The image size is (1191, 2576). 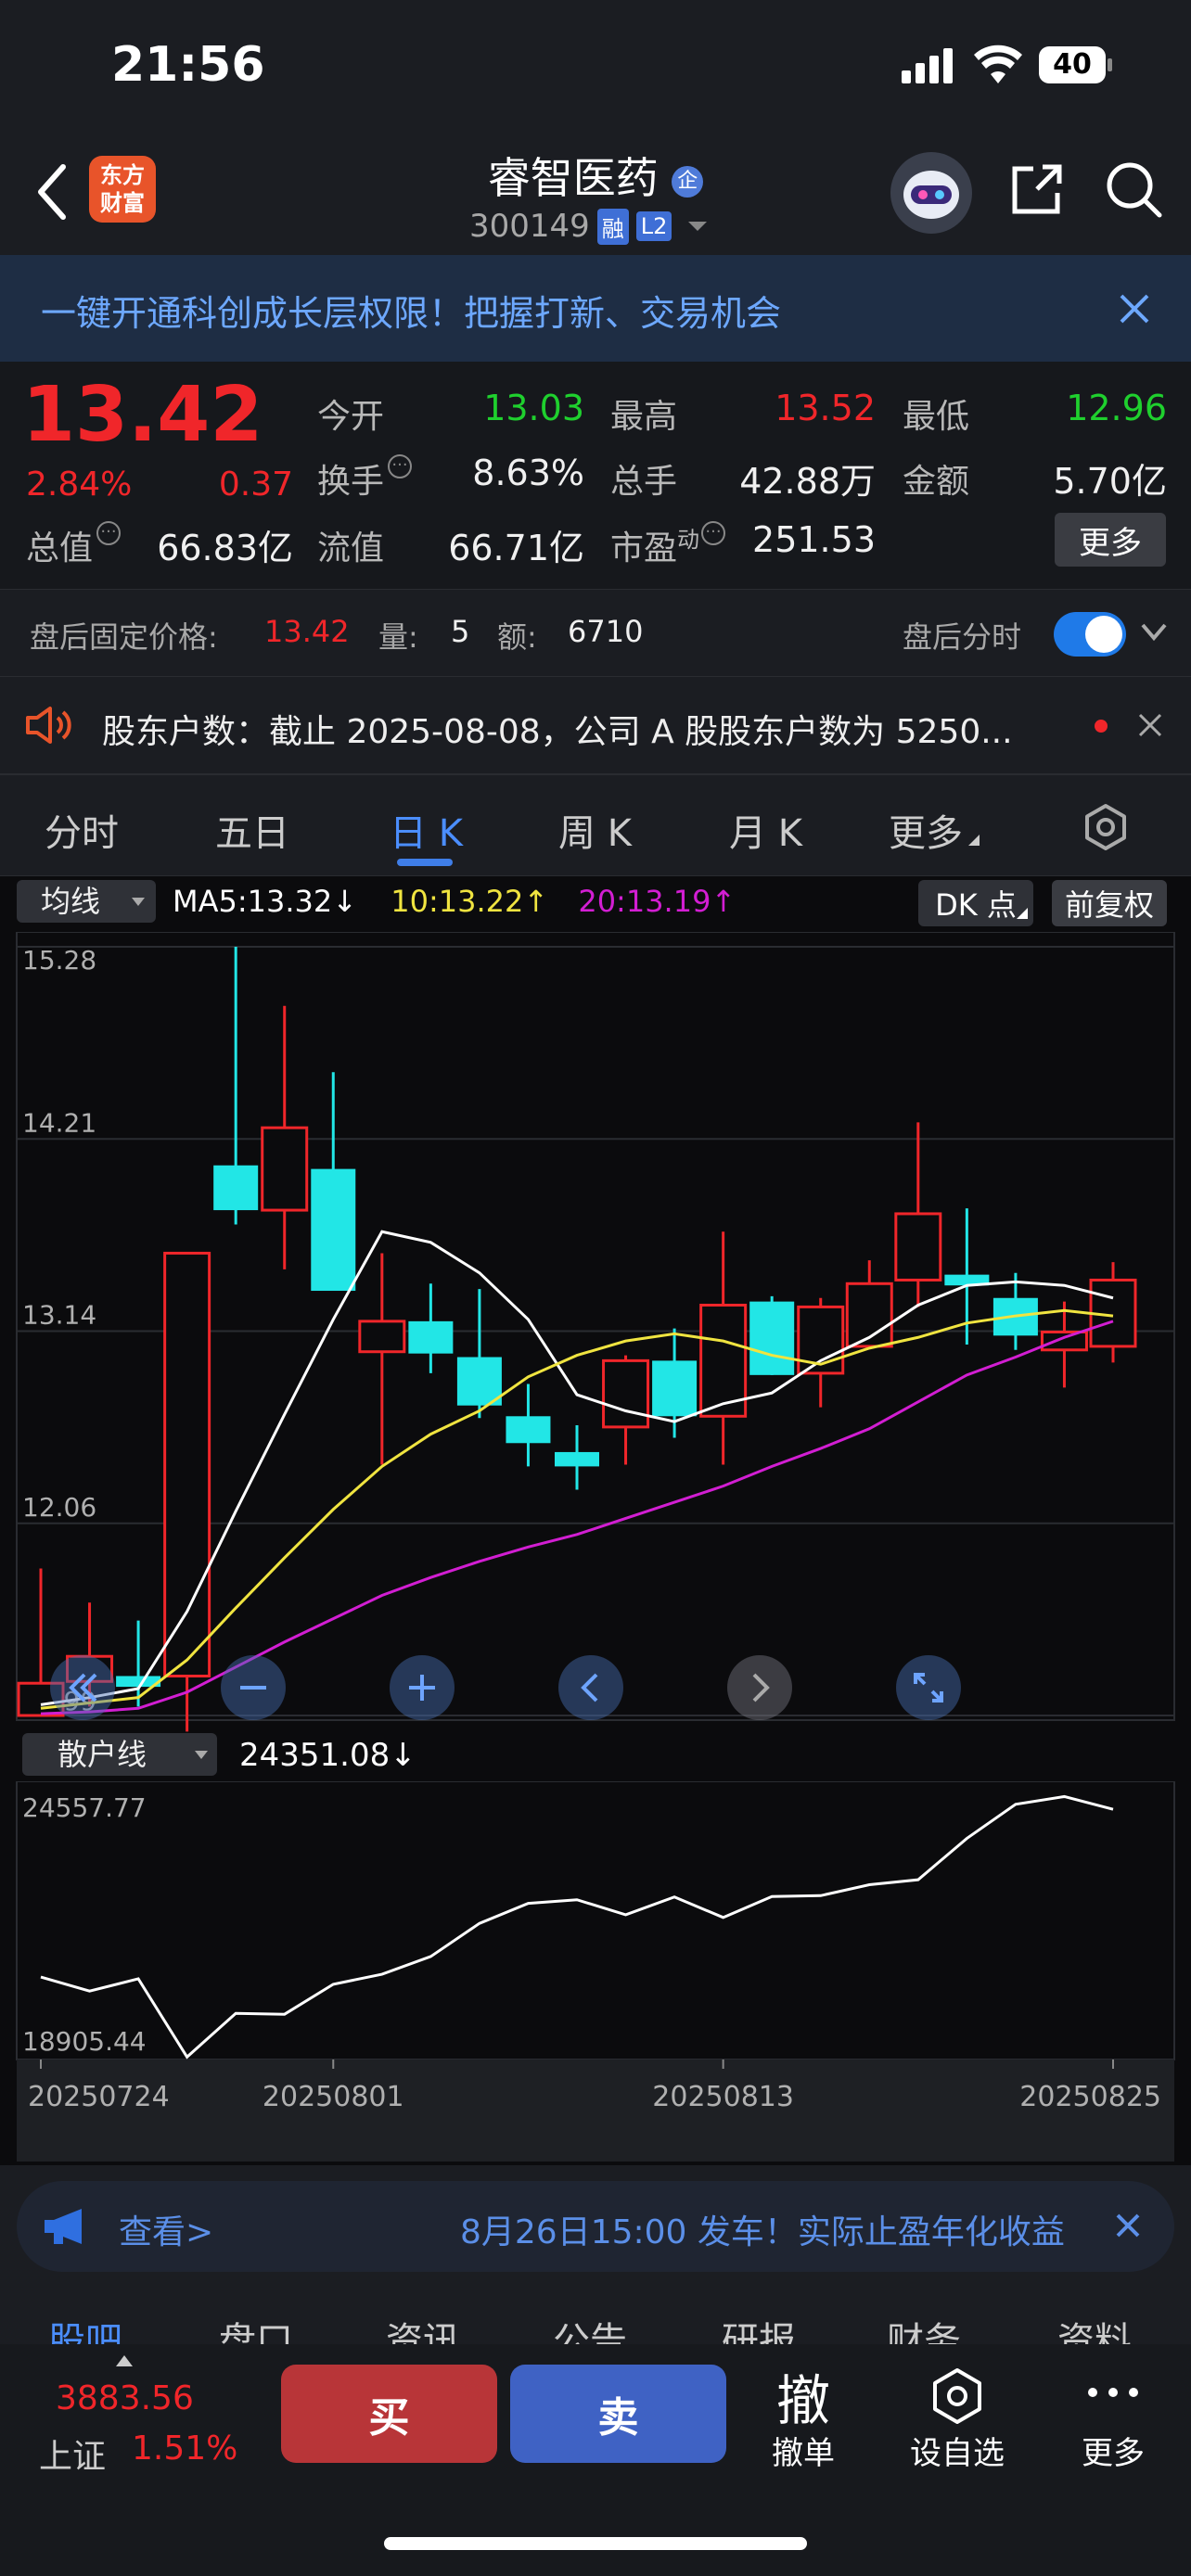 I want to click on wifi-icon, so click(x=998, y=65).